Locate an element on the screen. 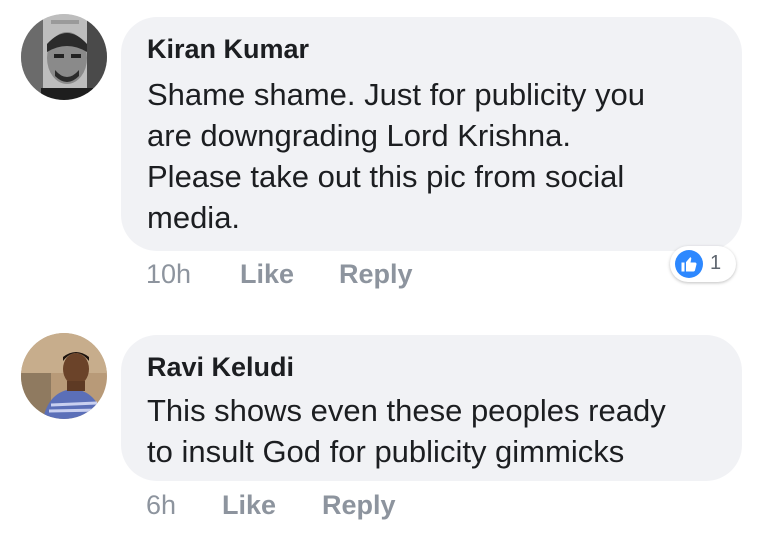 Image resolution: width=768 pixels, height=533 pixels. profile-photo-ravi is located at coordinates (64, 376).